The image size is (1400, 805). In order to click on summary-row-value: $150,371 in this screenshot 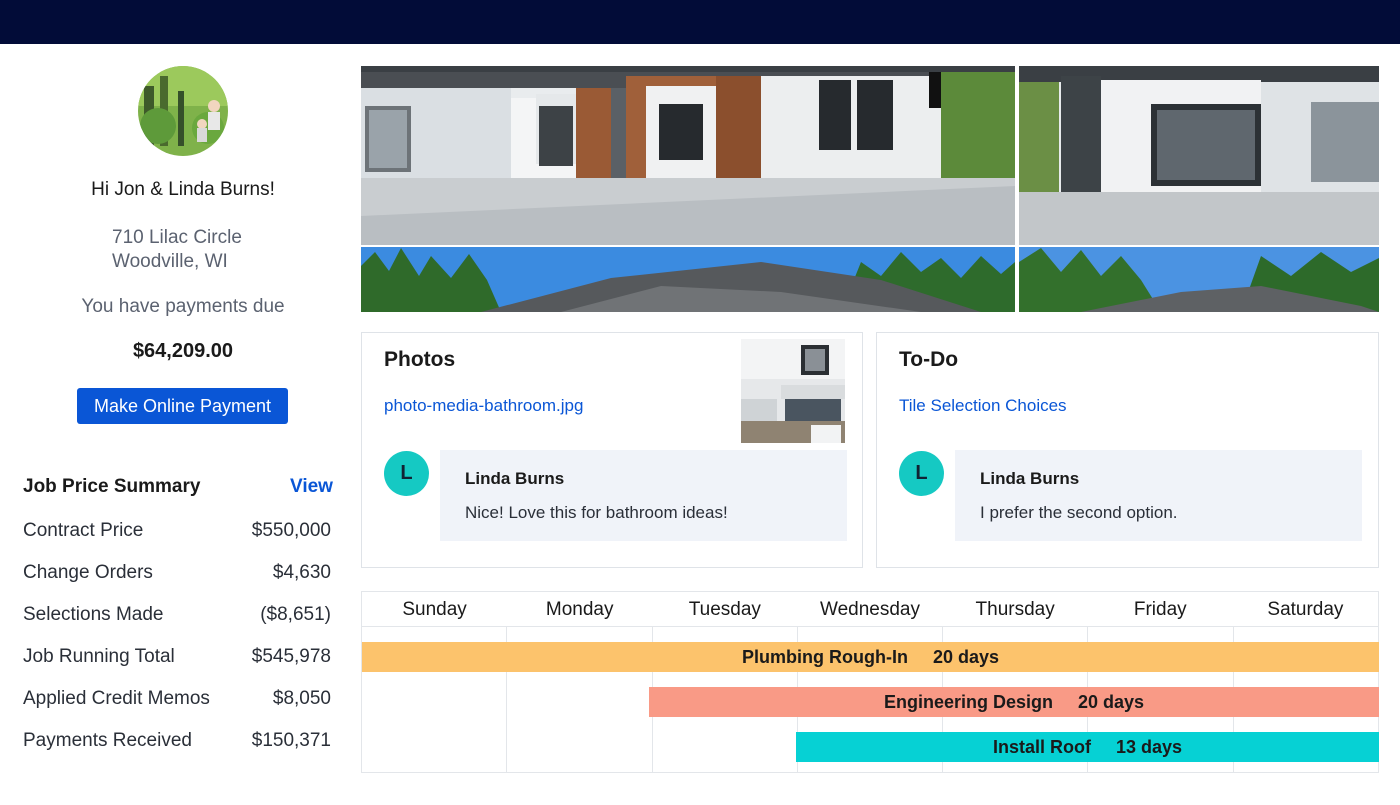, I will do `click(291, 740)`.